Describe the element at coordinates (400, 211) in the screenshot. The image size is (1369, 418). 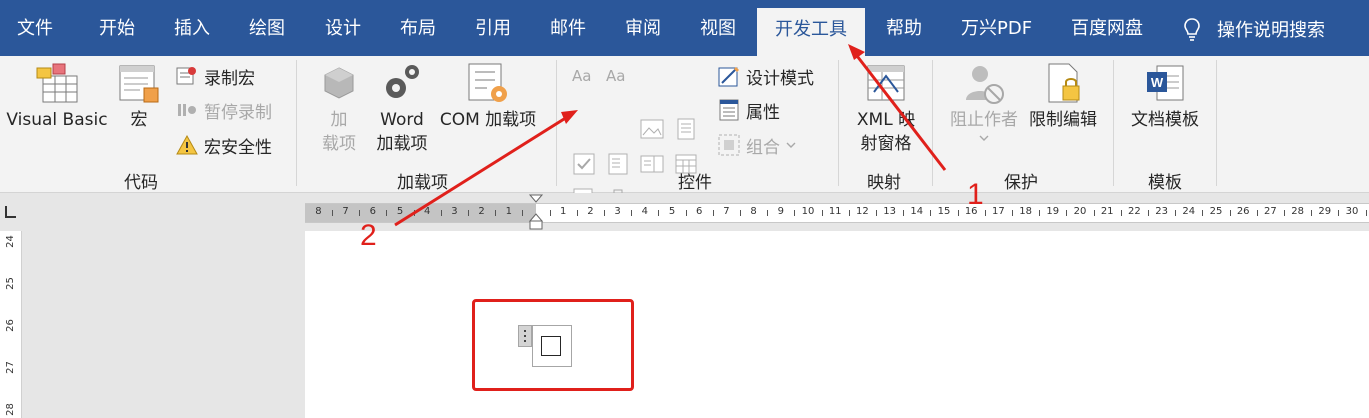
I see `ruler-tick-label: 5` at that location.